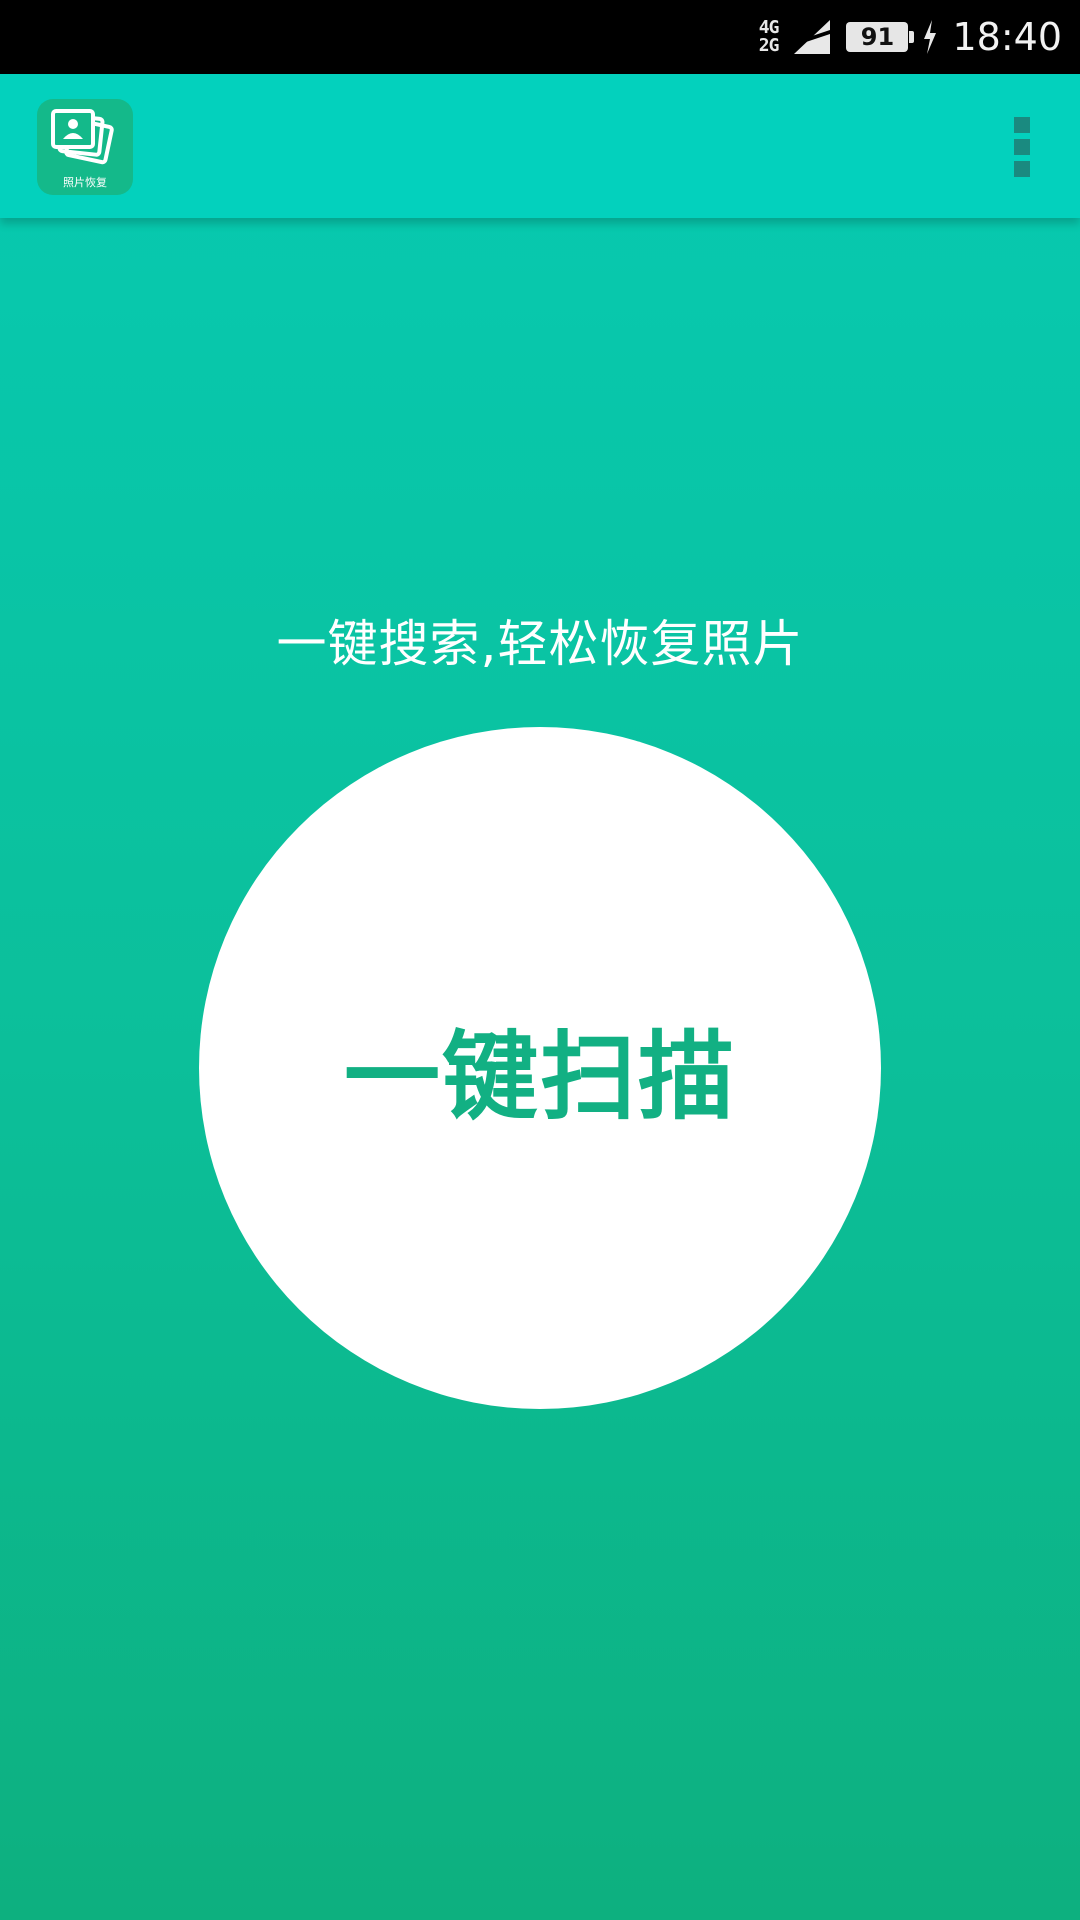 Image resolution: width=1080 pixels, height=1920 pixels. I want to click on battery-level: 91, so click(877, 37).